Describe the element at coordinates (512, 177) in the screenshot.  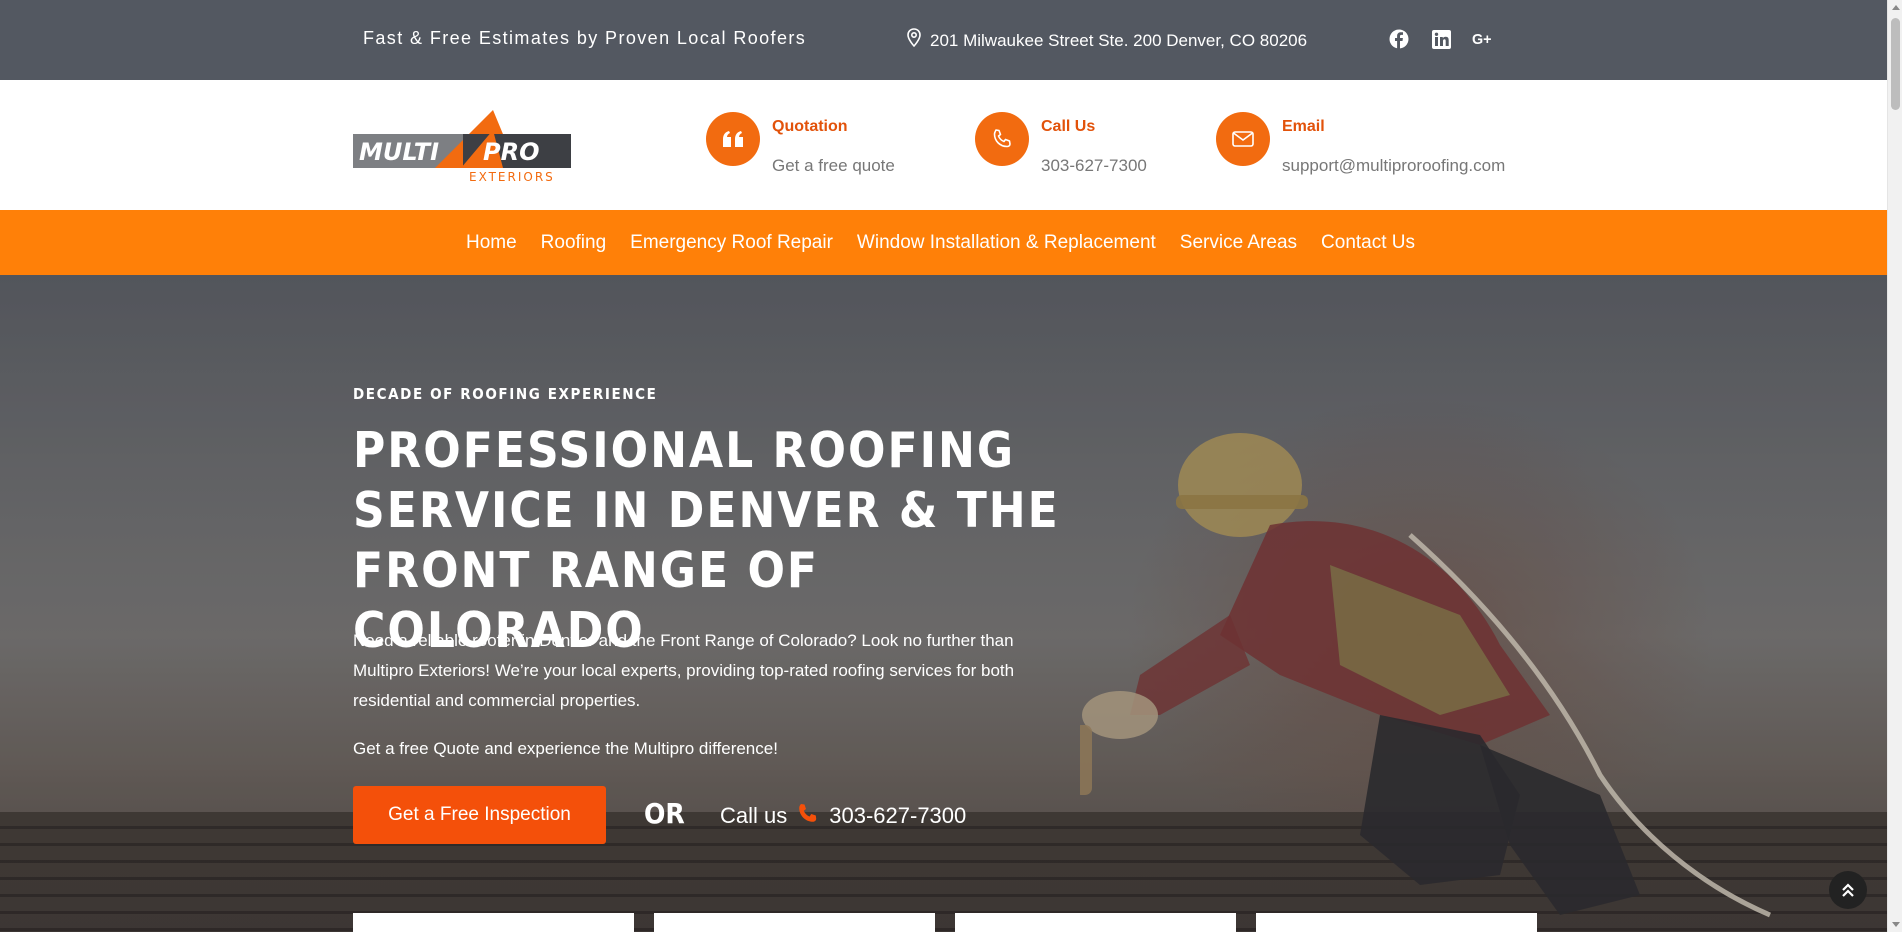
I see `svg-text: EXTERIORS` at that location.